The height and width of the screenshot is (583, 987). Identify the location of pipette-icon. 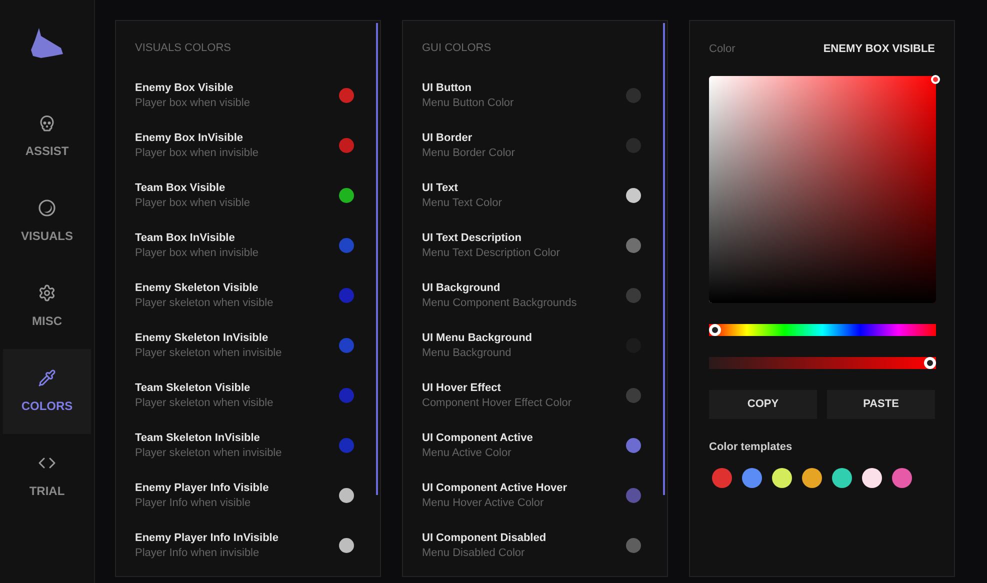
(47, 377).